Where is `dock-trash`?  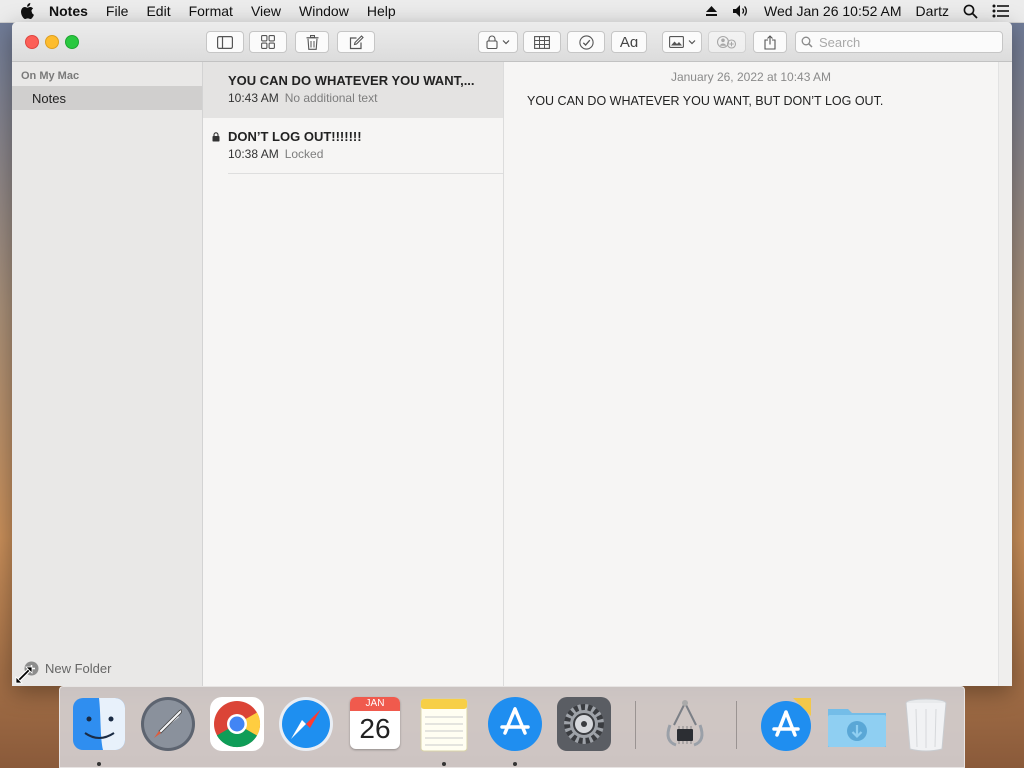
dock-trash is located at coordinates (926, 724).